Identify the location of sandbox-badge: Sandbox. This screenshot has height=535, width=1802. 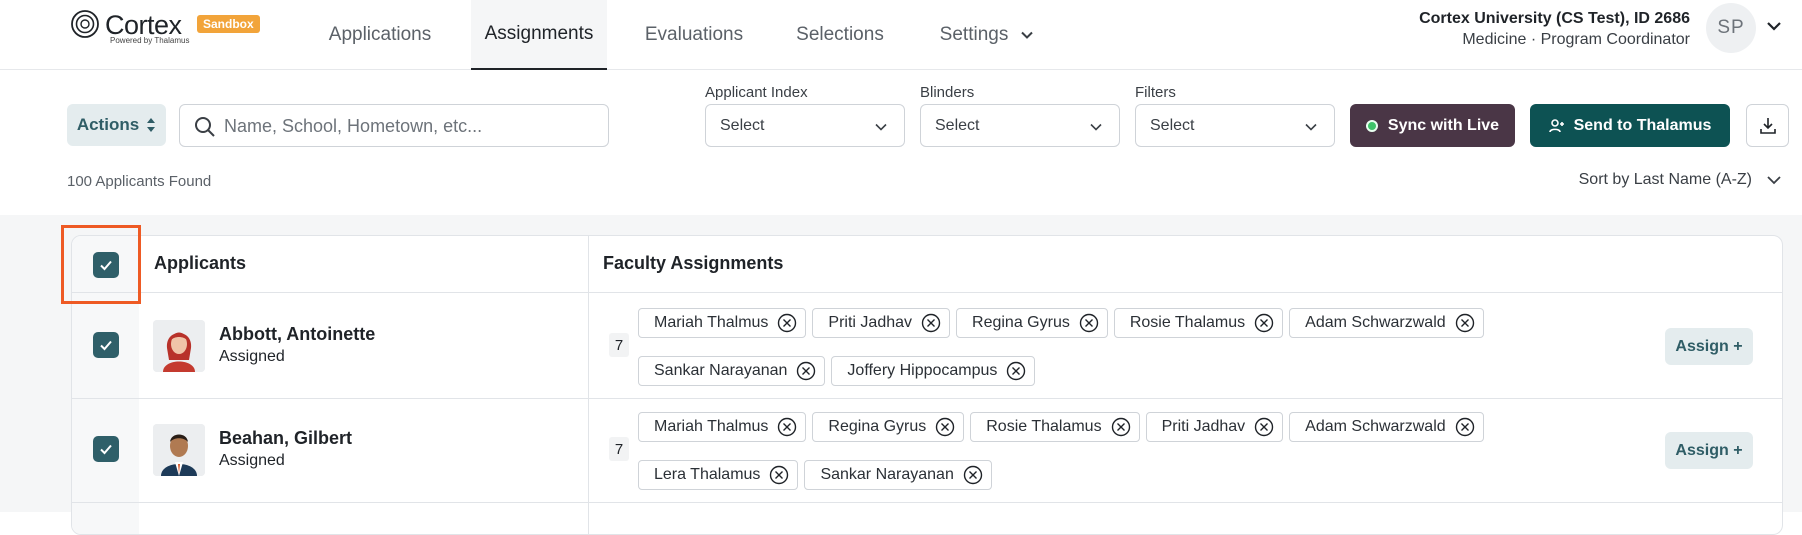
(228, 24).